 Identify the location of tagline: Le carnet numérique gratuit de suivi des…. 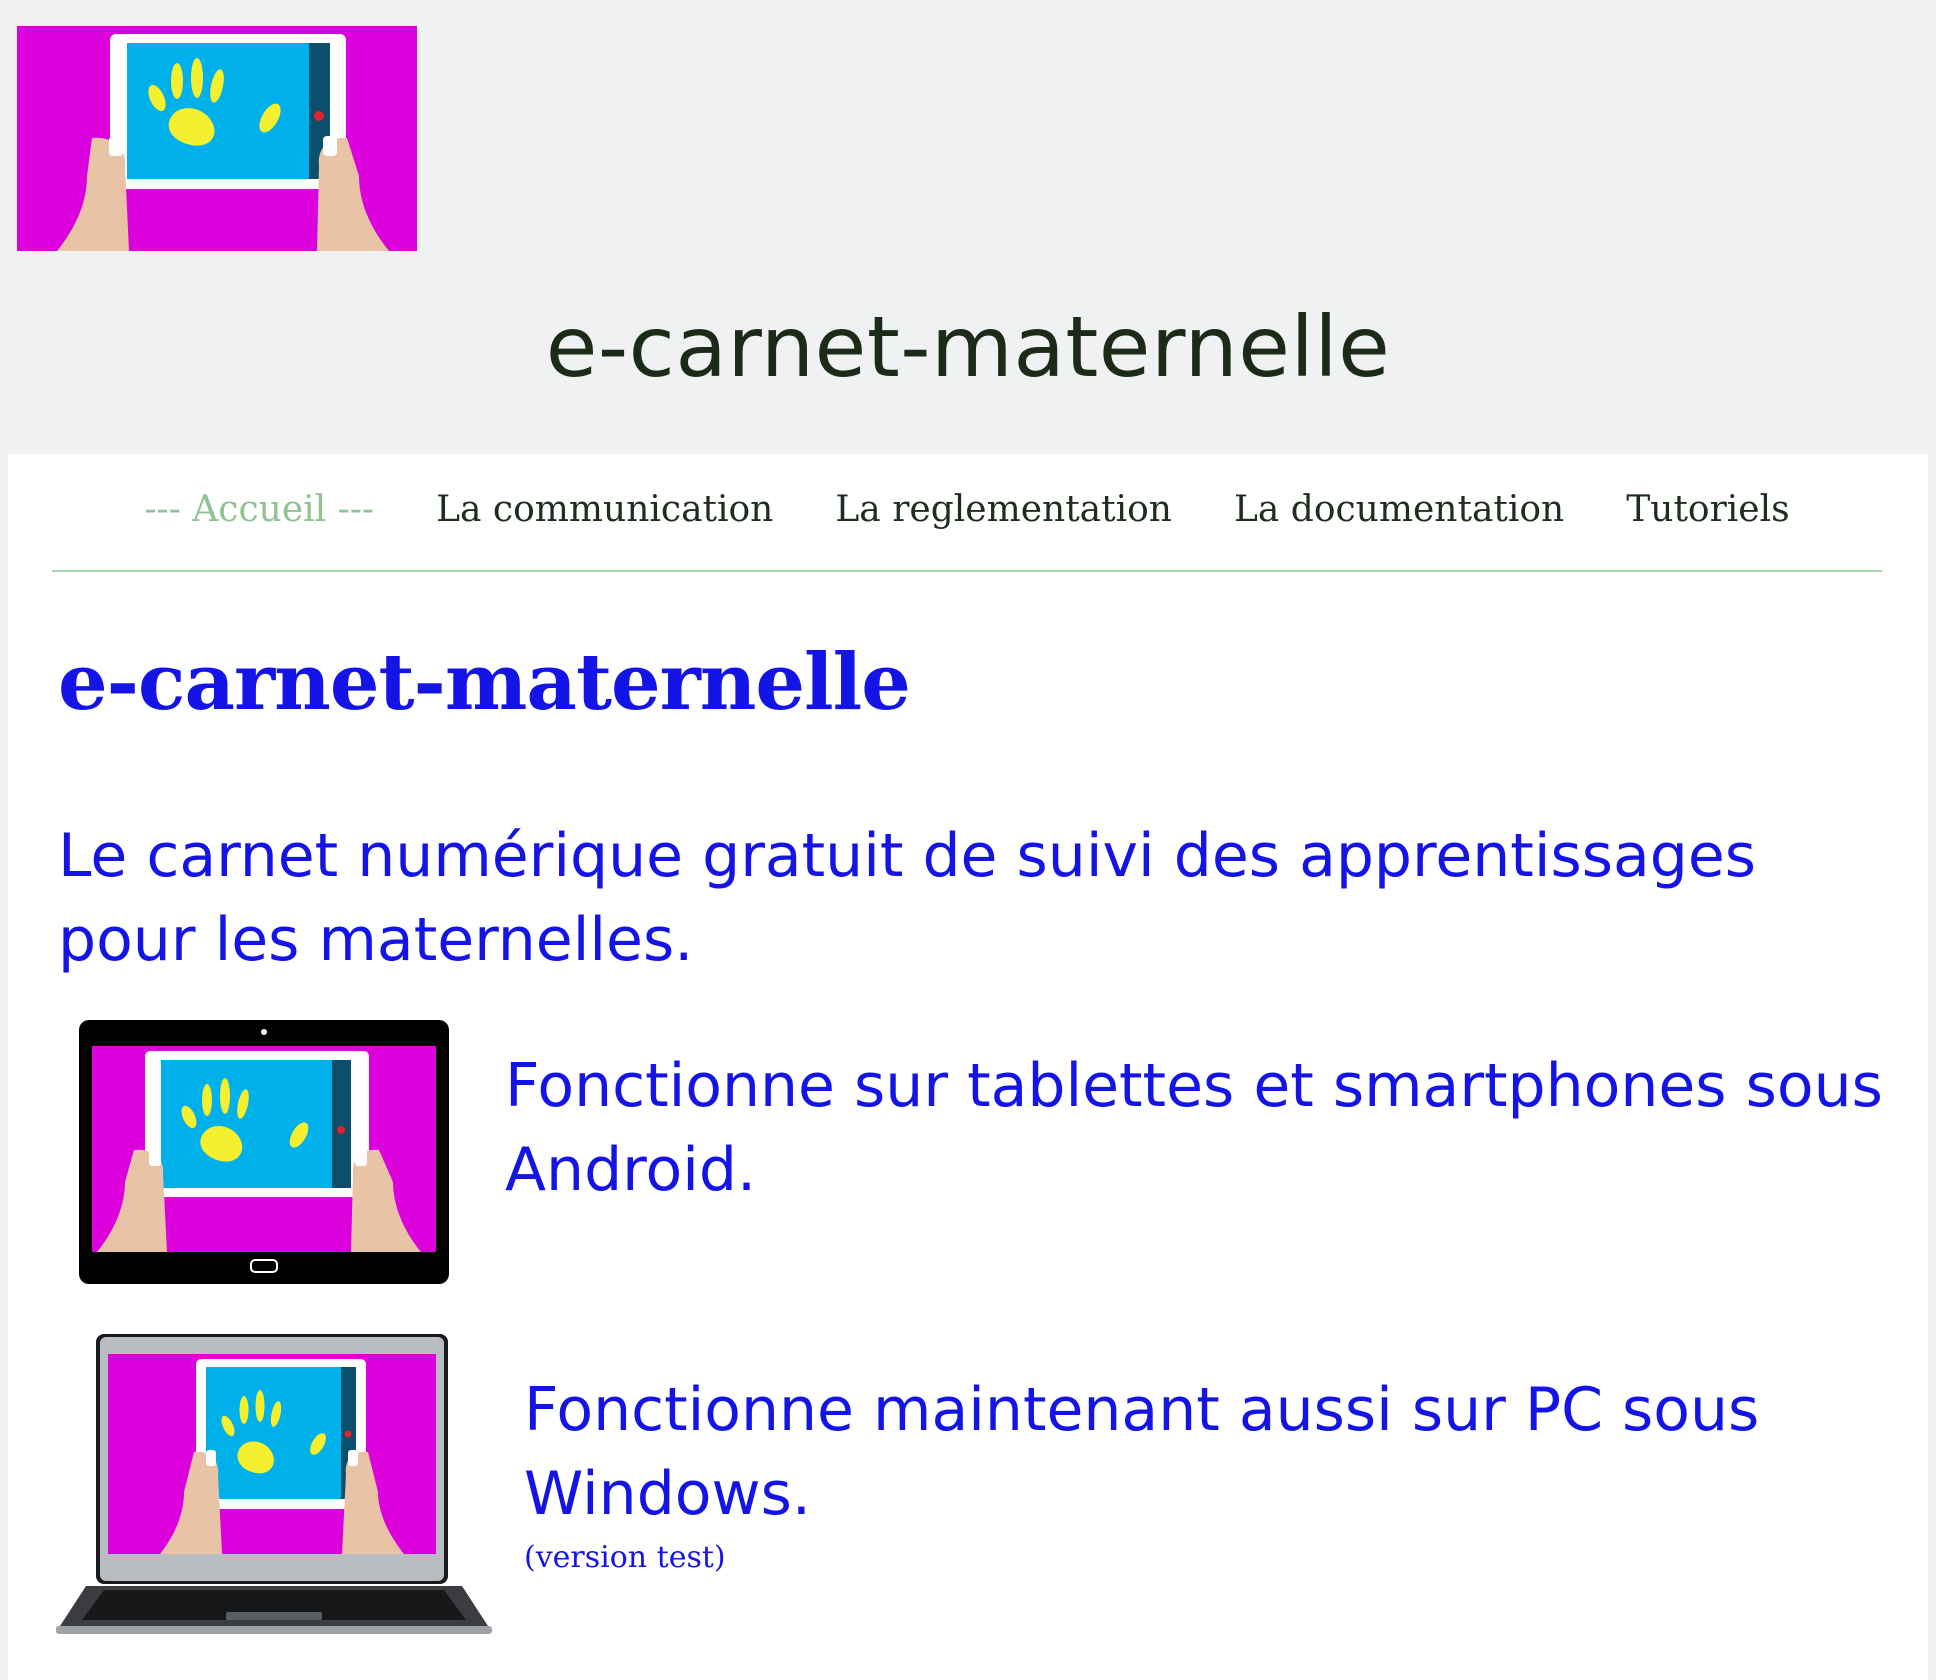
(907, 898).